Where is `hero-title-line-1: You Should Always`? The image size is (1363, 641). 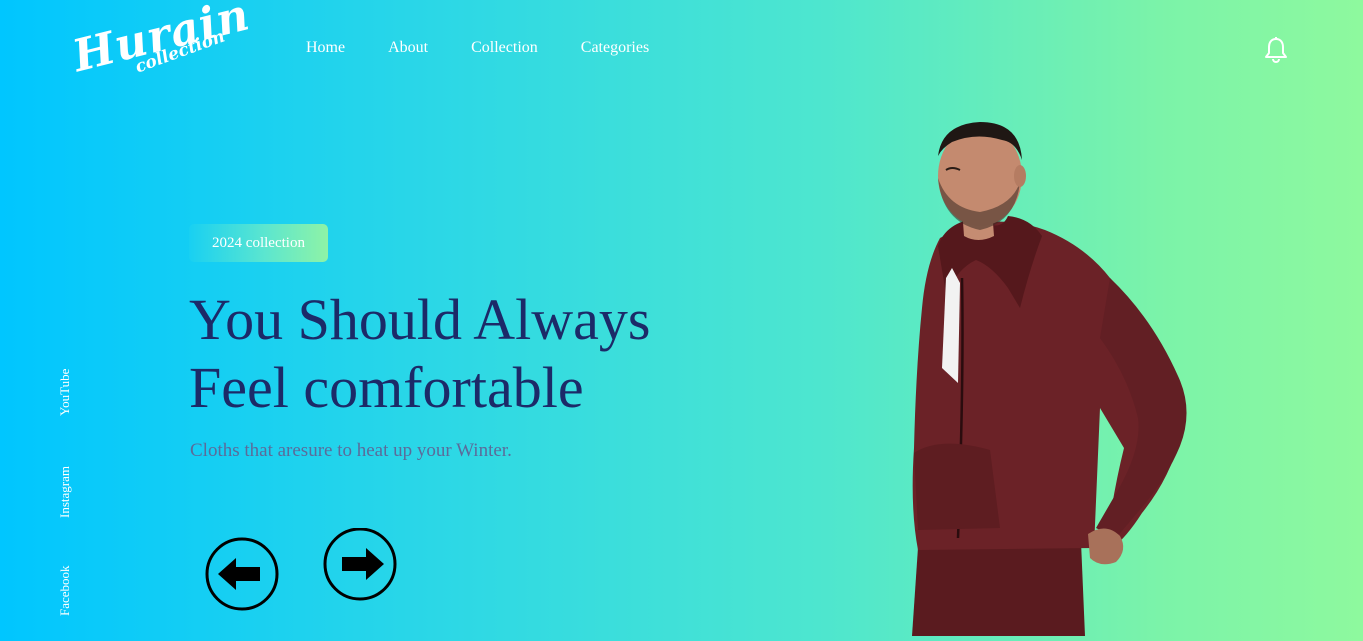
hero-title-line-1: You Should Always is located at coordinates (420, 319).